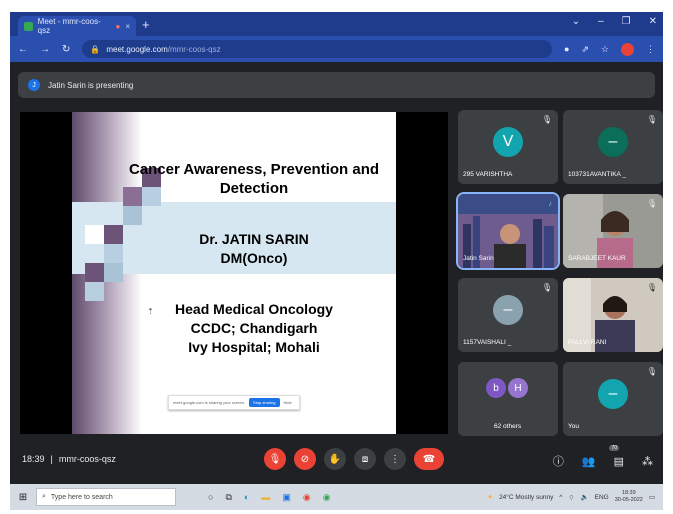 This screenshot has height=514, width=673. What do you see at coordinates (305, 459) in the screenshot?
I see `camera-toggle-button: ⊘` at bounding box center [305, 459].